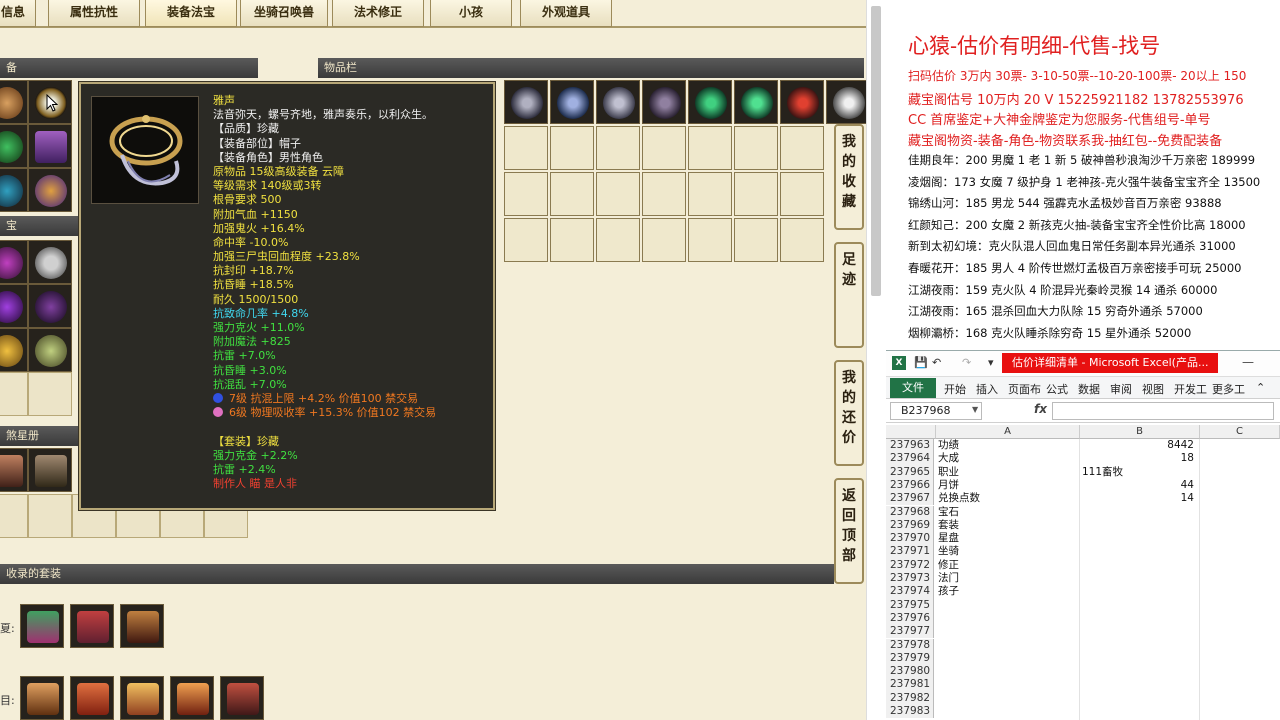 The image size is (1280, 720). I want to click on equip-slot-armor, so click(50, 146).